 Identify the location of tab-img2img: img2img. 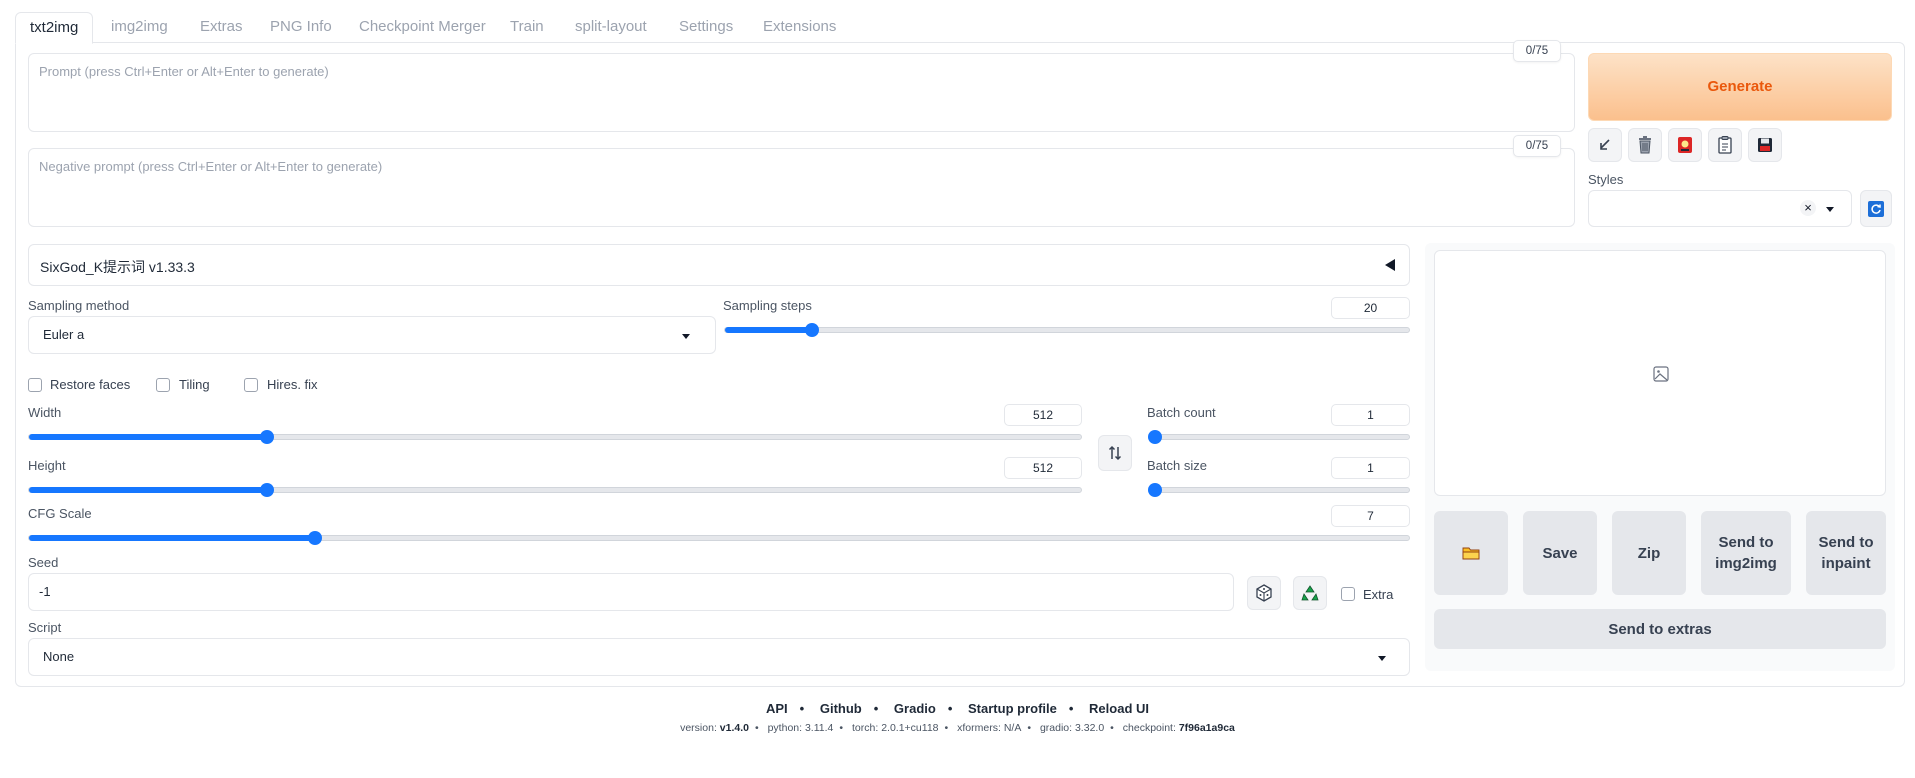
(139, 28).